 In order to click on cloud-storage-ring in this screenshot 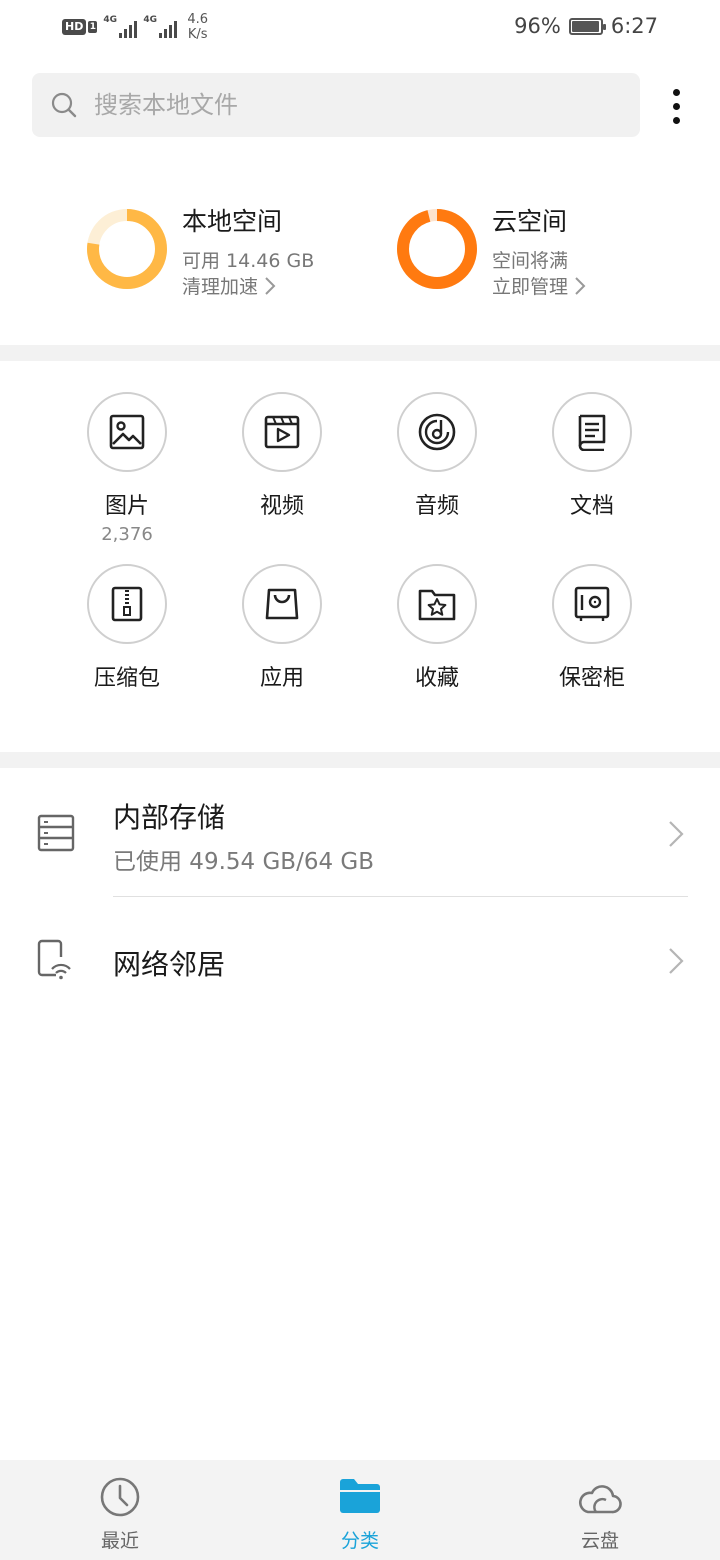, I will do `click(437, 249)`.